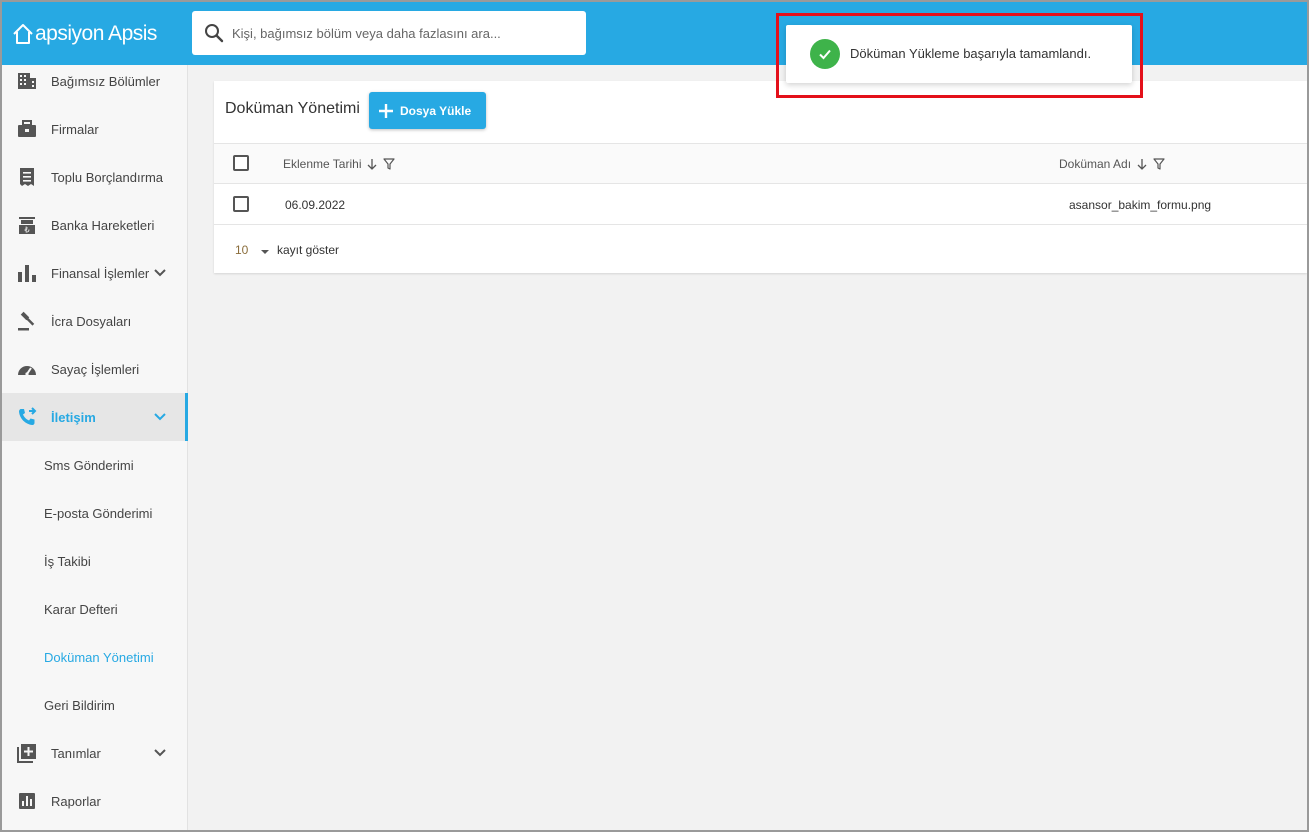 The height and width of the screenshot is (832, 1309). I want to click on sidebar-item-label: Finansal İşlemler, so click(100, 273).